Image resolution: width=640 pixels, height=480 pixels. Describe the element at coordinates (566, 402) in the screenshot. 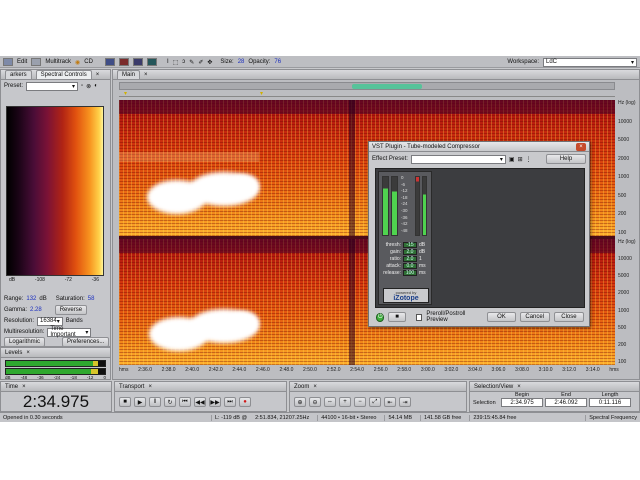

I see `selection-end-field: 2:46.092` at that location.